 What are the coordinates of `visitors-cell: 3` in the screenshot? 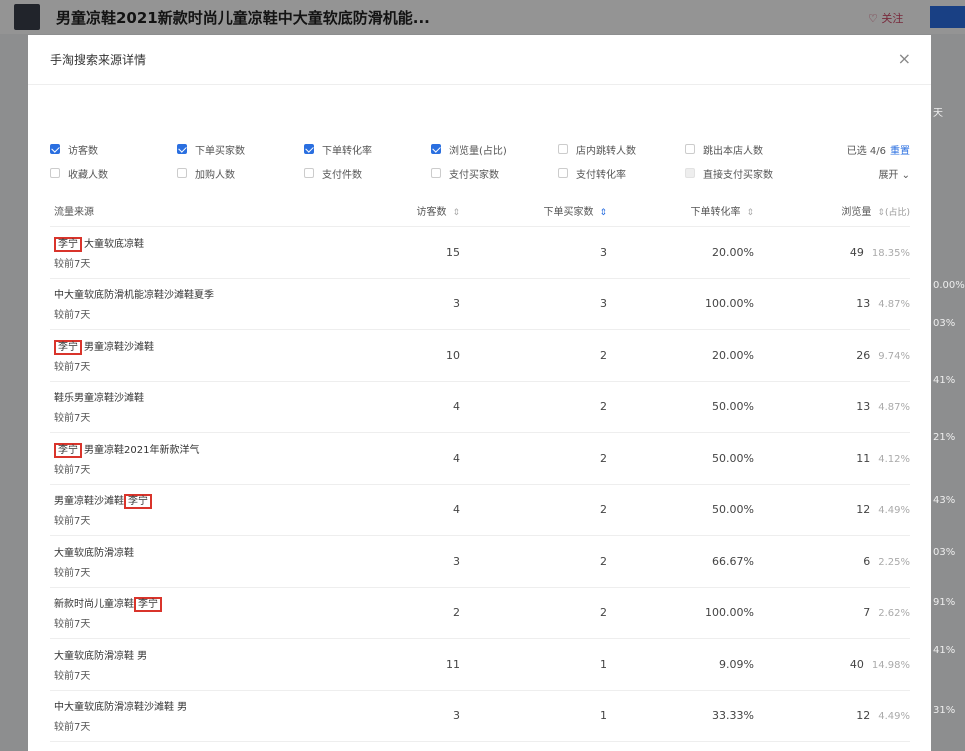 It's located at (456, 304).